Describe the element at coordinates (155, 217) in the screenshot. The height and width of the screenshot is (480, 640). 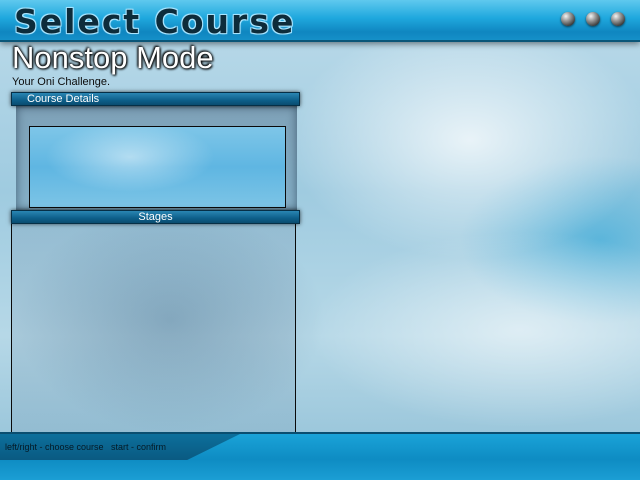
I see `stages-header: Stages` at that location.